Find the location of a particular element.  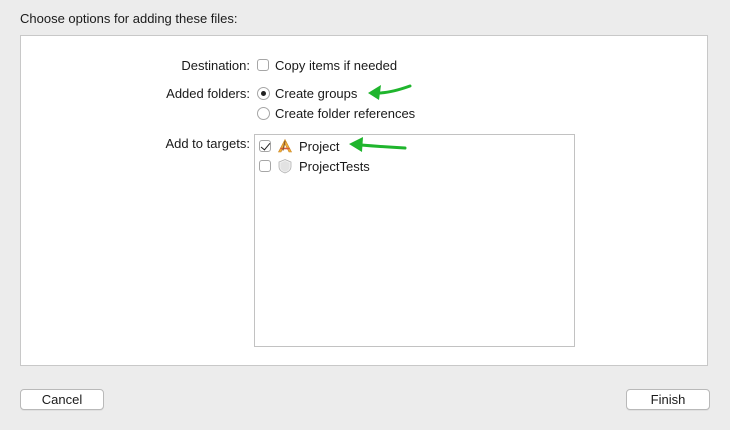

destination-label: Destination: is located at coordinates (215, 65).